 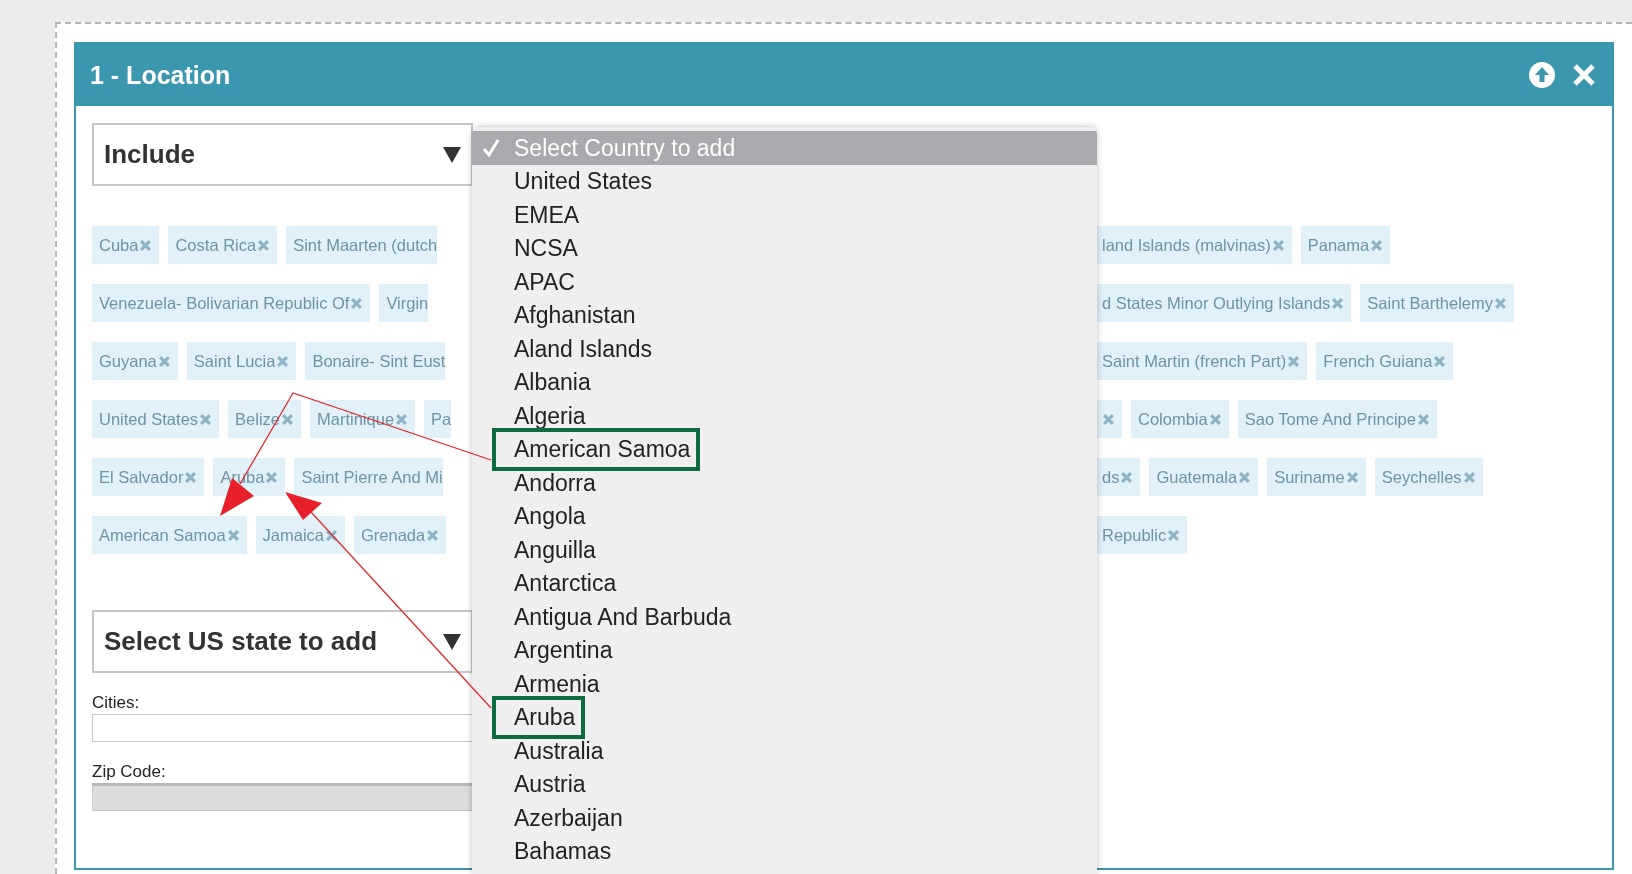 What do you see at coordinates (784, 517) in the screenshot?
I see `menu-item: Angola` at bounding box center [784, 517].